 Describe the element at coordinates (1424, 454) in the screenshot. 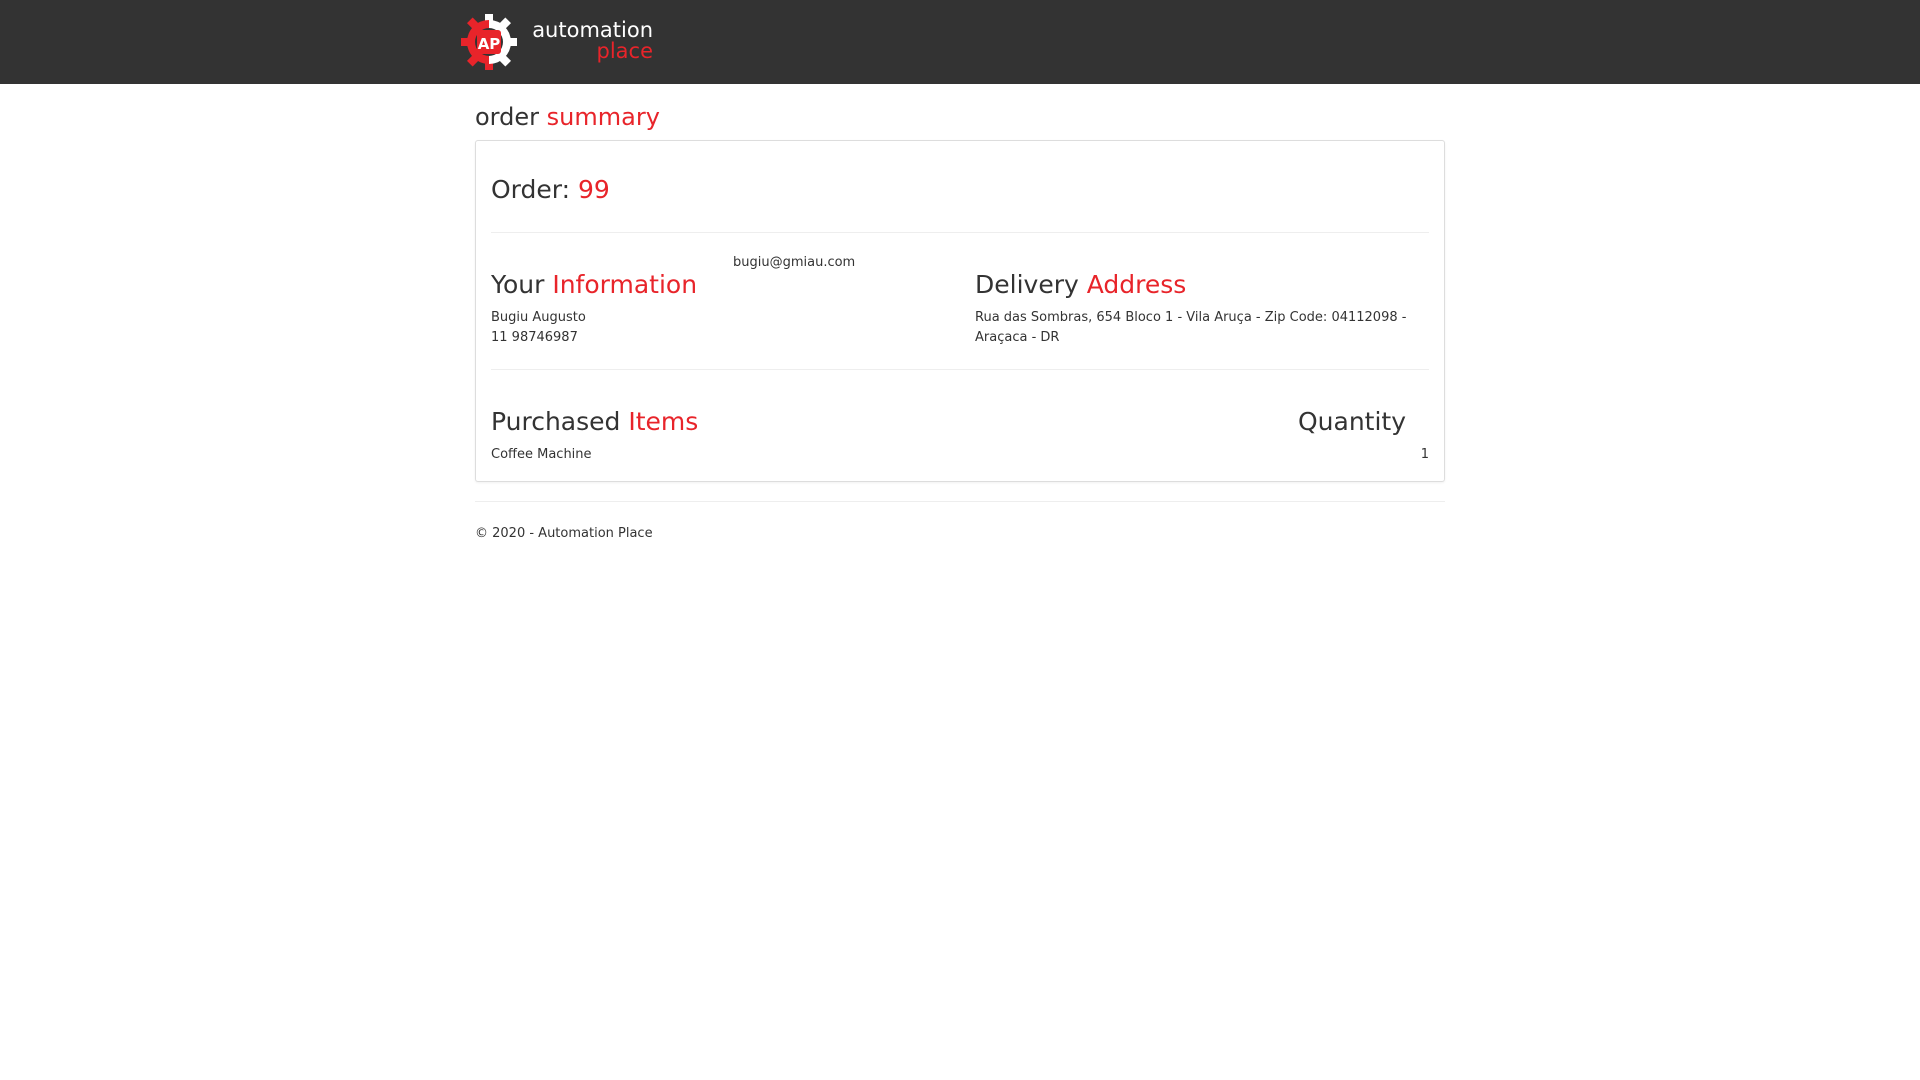

I see `item-quantity: 1` at that location.